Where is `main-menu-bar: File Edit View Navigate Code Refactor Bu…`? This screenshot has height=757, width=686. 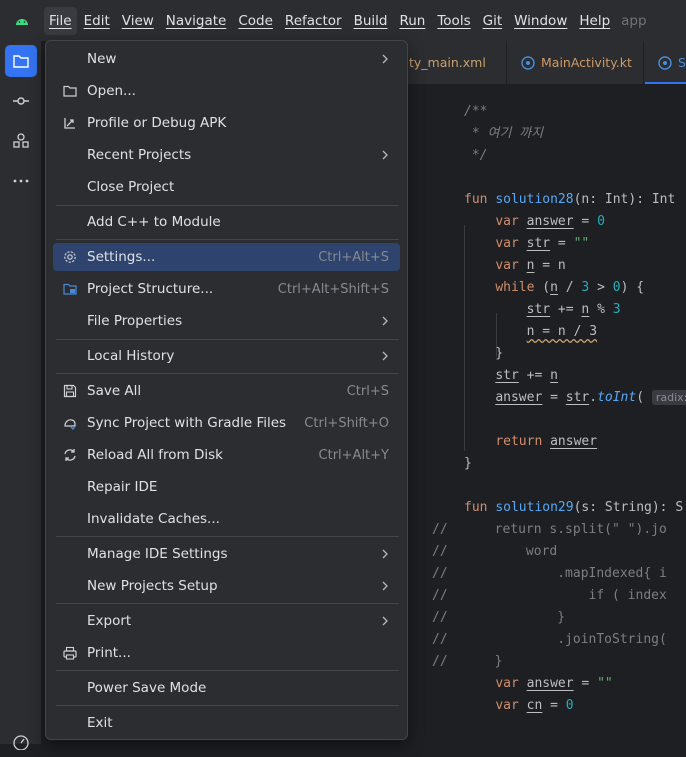
main-menu-bar: File Edit View Navigate Code Refactor Bu… is located at coordinates (343, 20).